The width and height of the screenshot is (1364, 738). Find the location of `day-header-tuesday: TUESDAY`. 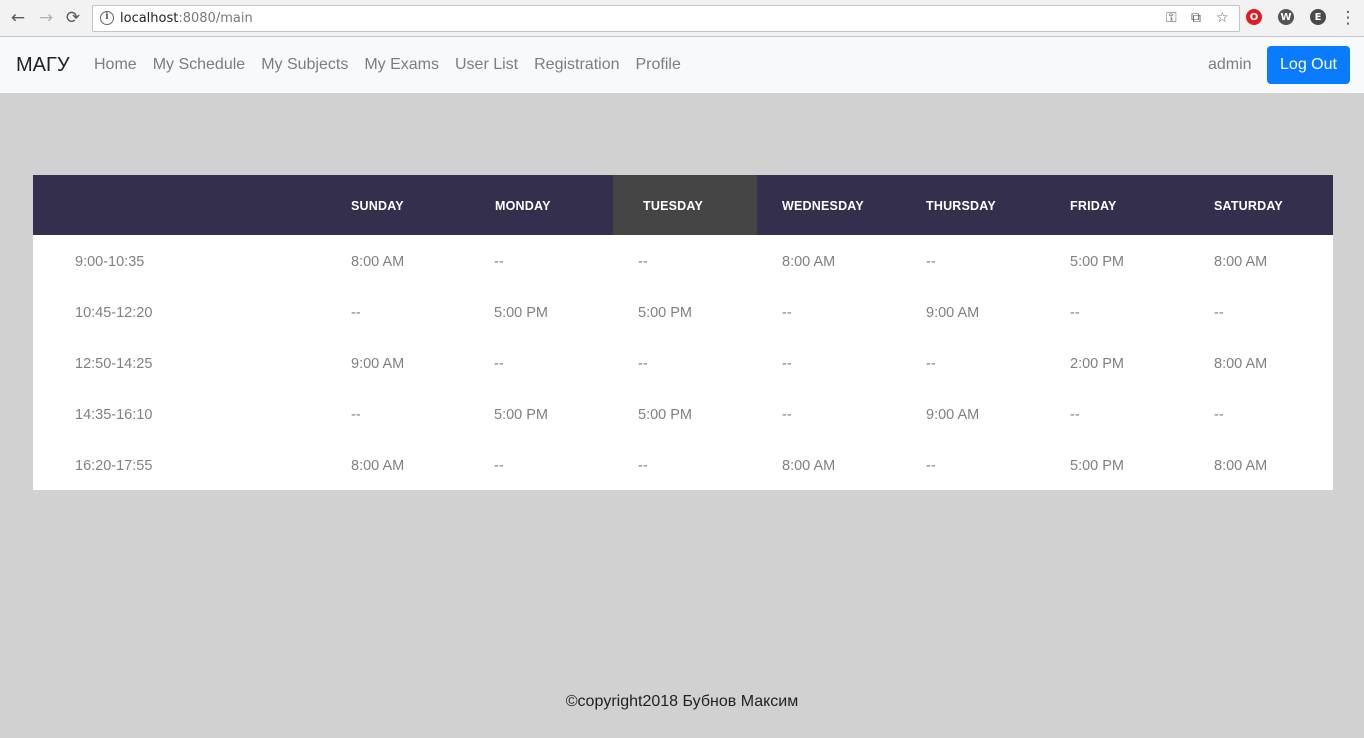

day-header-tuesday: TUESDAY is located at coordinates (685, 205).